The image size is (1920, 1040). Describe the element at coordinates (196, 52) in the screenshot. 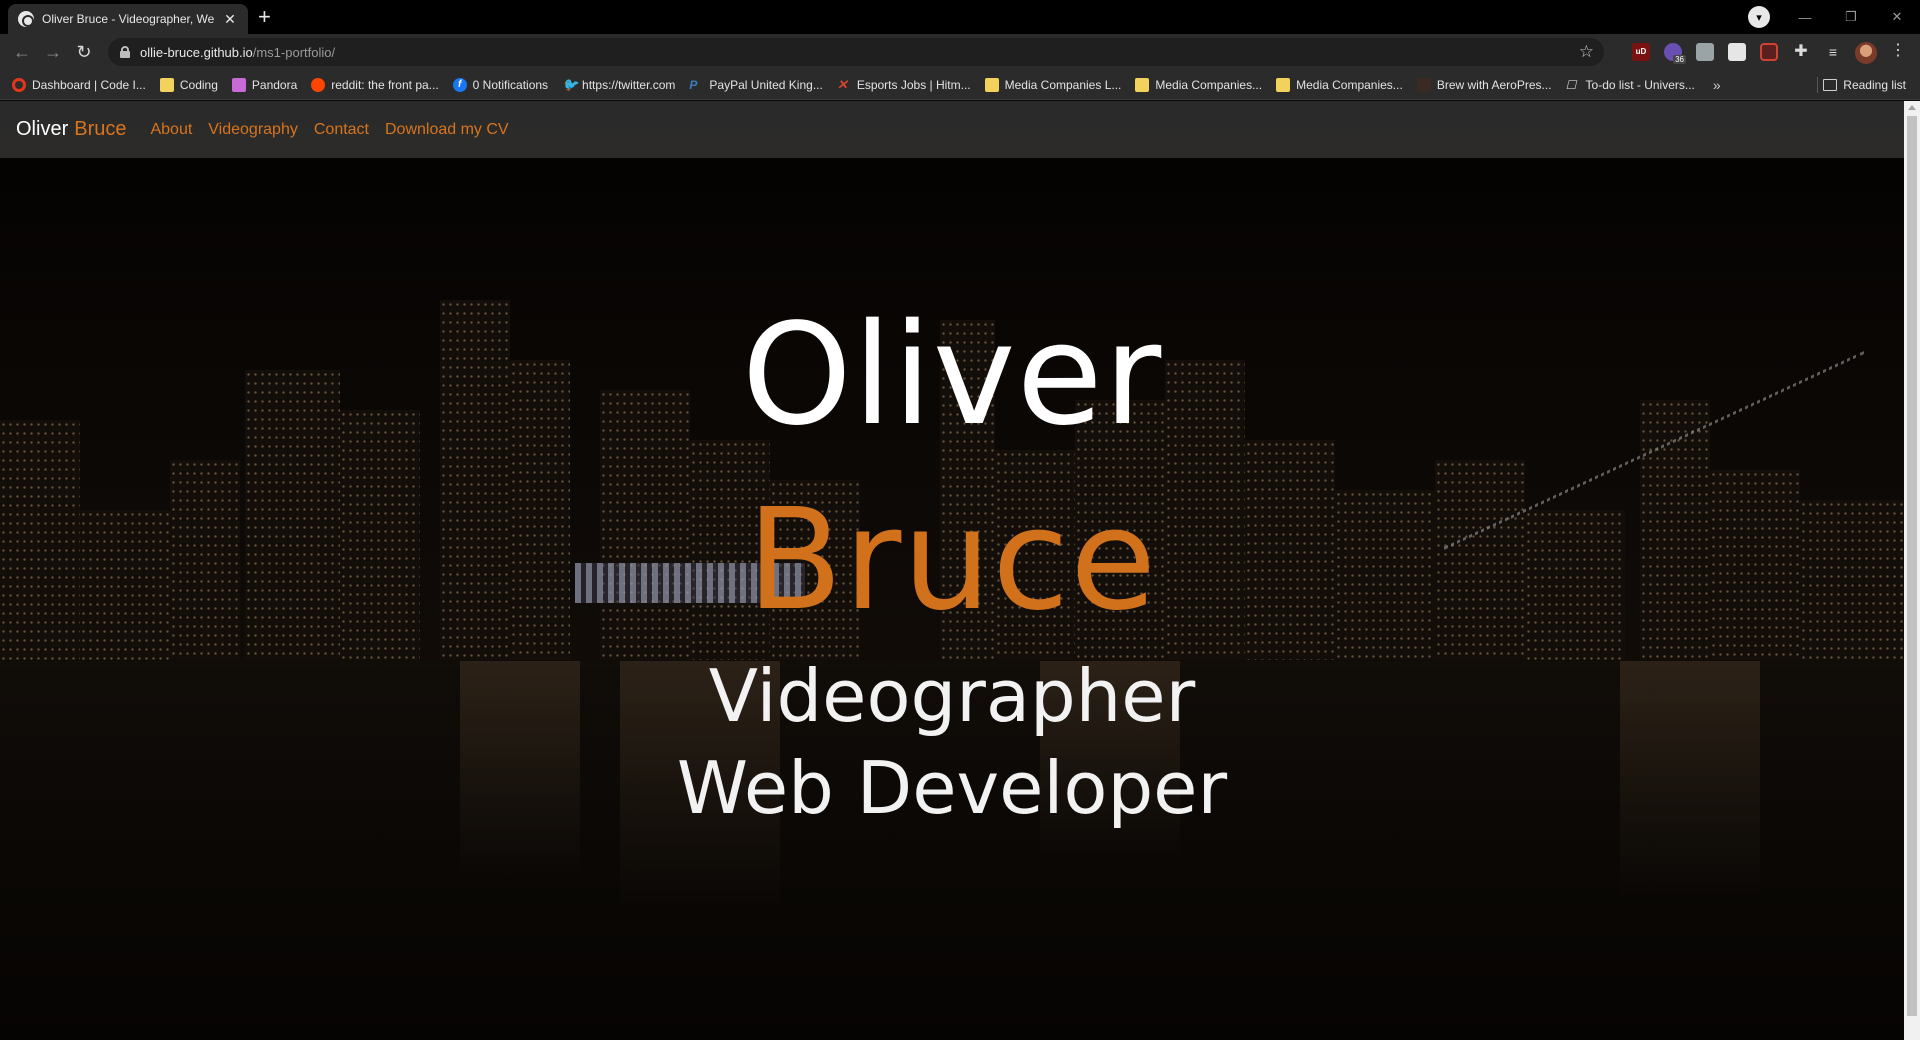

I see `url-host: ollie-bruce.github.io` at that location.